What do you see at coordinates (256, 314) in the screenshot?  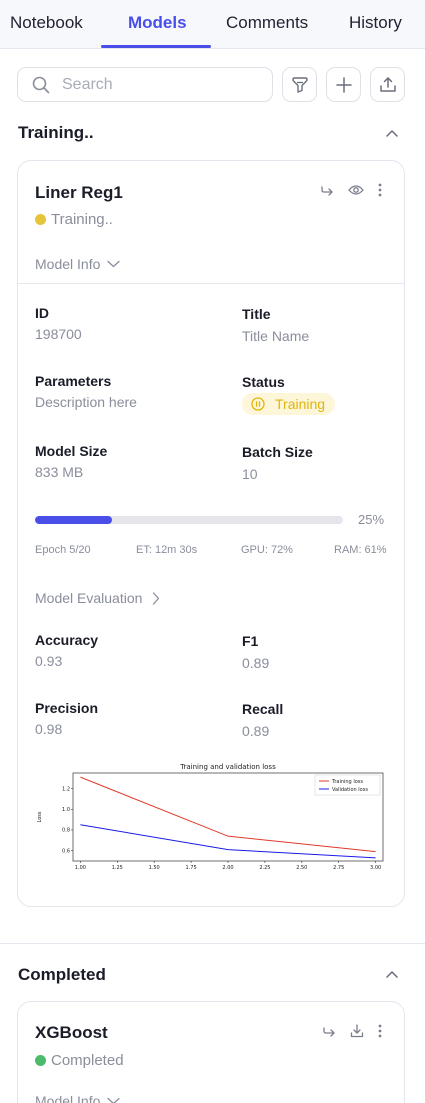 I see `title-label: Title` at bounding box center [256, 314].